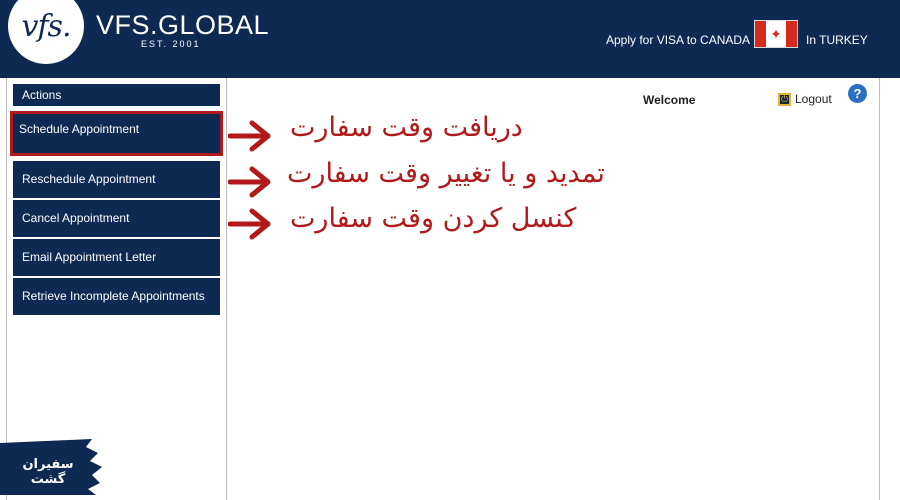 The width and height of the screenshot is (900, 500). What do you see at coordinates (678, 40) in the screenshot?
I see `apply-visa-text: Apply for VISA to CANADA` at bounding box center [678, 40].